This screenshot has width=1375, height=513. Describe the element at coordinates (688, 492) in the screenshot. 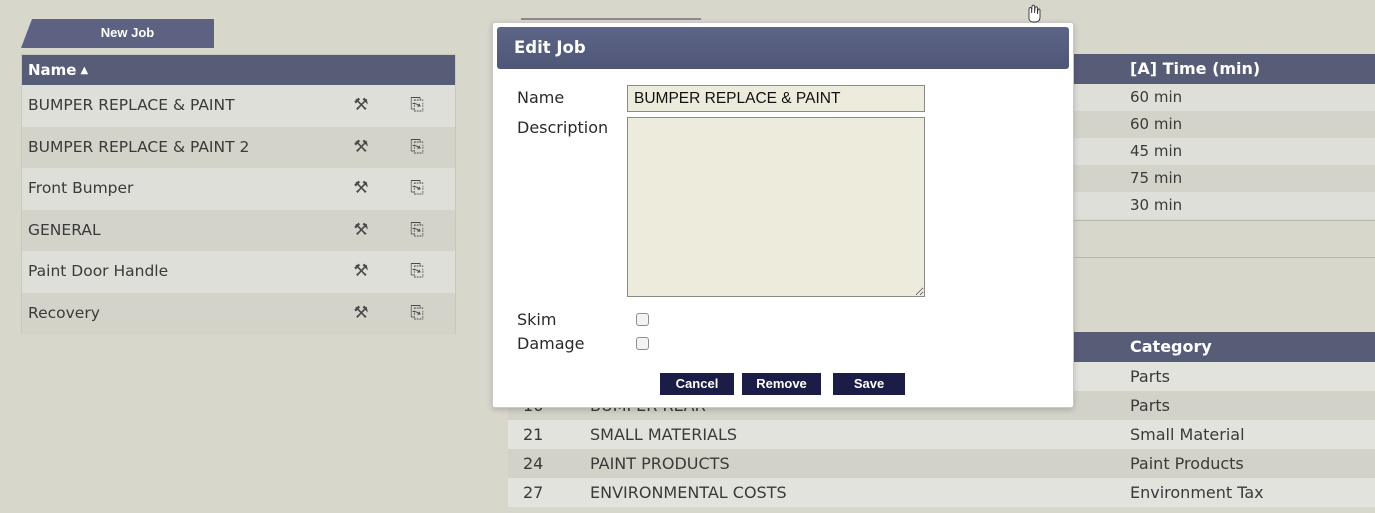

I see `item-description: ENVIRONMENTAL COSTS` at that location.